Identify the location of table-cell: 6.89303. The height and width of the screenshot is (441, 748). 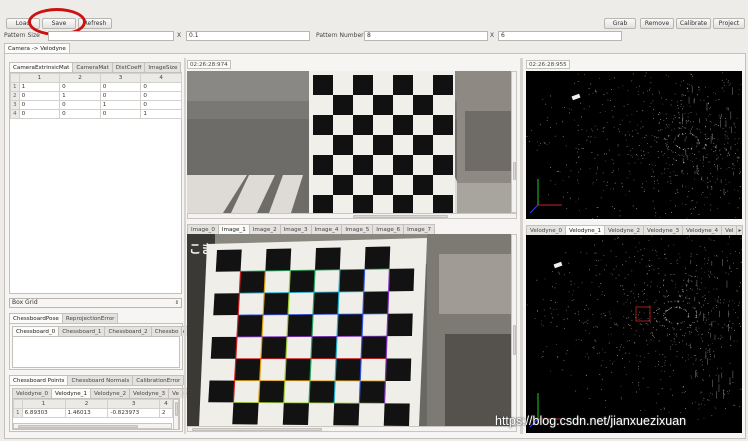
(43, 413).